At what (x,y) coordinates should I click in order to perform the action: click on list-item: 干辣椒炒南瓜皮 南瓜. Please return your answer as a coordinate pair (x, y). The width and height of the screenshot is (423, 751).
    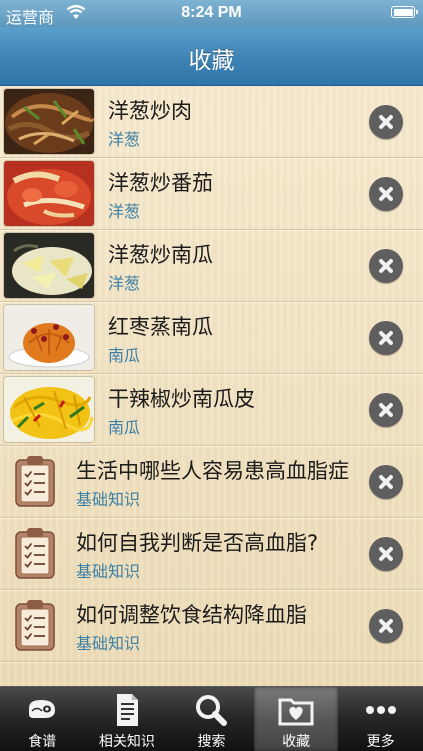
    Looking at the image, I should click on (211, 410).